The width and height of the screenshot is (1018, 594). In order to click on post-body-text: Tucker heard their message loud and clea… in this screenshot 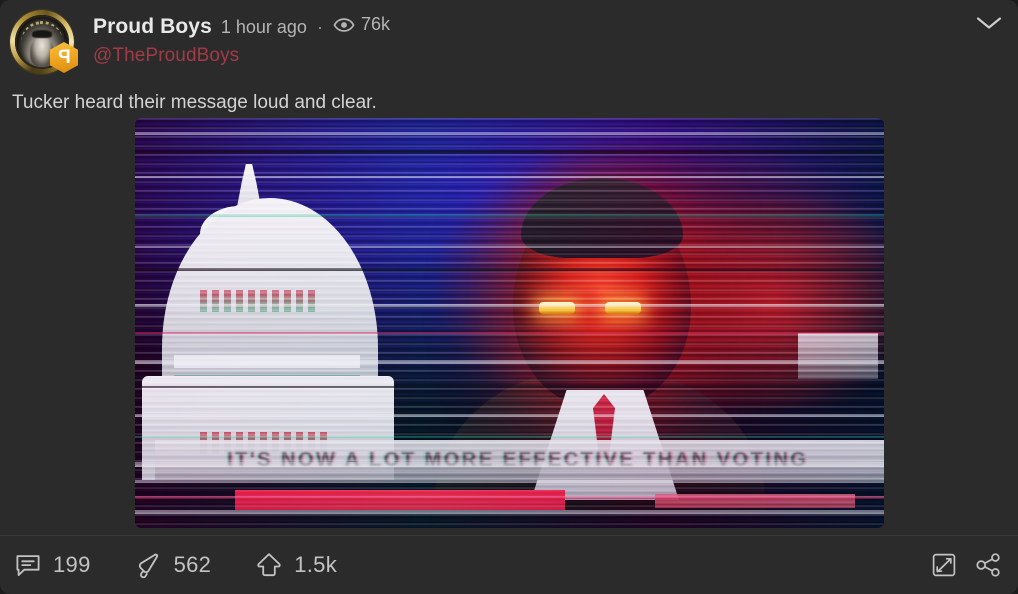, I will do `click(194, 102)`.